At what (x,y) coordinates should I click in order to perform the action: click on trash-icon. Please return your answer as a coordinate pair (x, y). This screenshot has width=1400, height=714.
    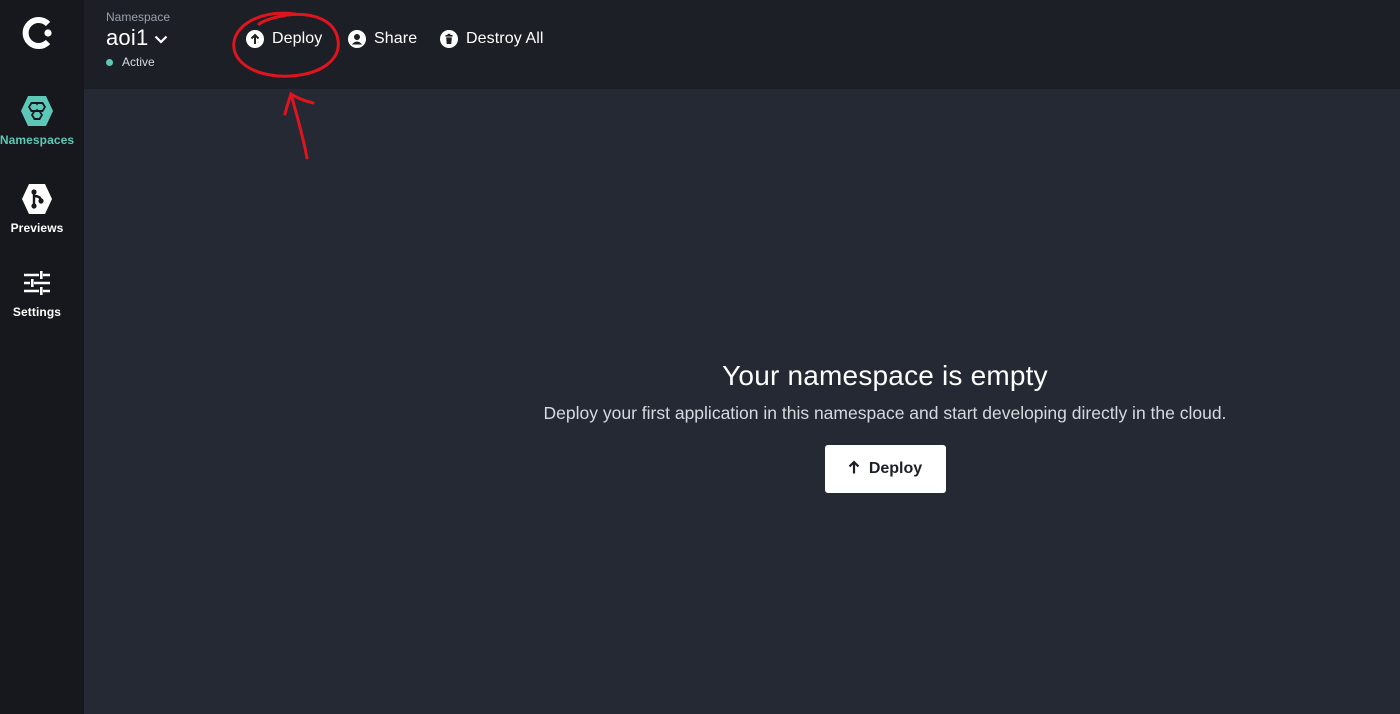
    Looking at the image, I should click on (449, 39).